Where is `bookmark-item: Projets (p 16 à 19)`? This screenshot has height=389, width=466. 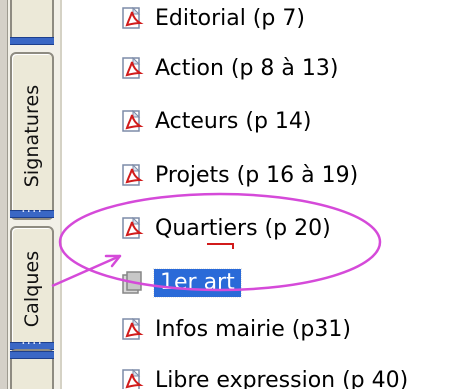
bookmark-item: Projets (p 16 à 19) is located at coordinates (239, 176).